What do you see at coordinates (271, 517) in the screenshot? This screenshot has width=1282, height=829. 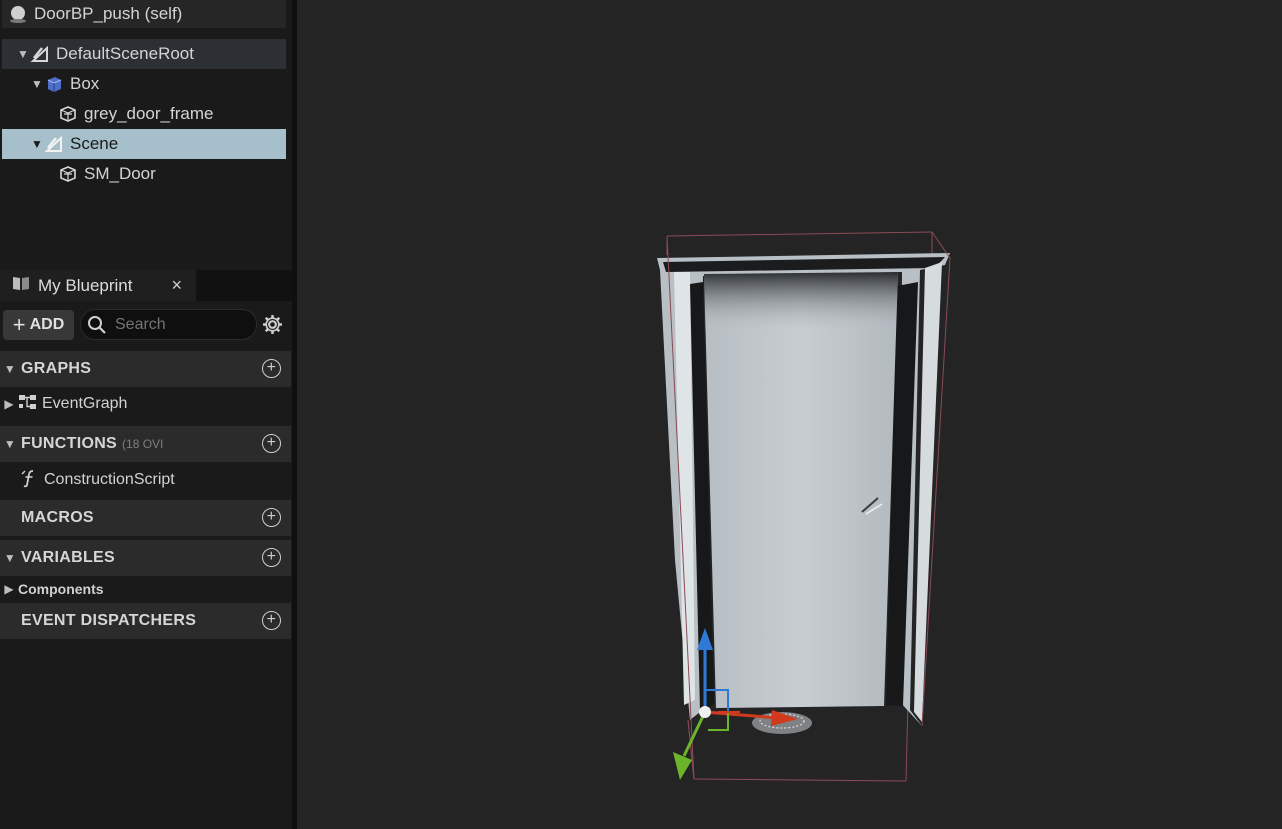 I see `add-macro-button: +` at bounding box center [271, 517].